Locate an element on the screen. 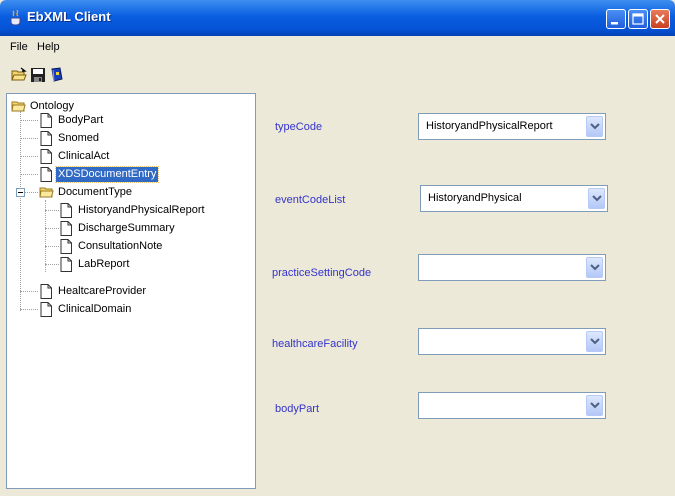 This screenshot has width=675, height=496. type-code-select: HistoryandPhysicalReport is located at coordinates (512, 126).